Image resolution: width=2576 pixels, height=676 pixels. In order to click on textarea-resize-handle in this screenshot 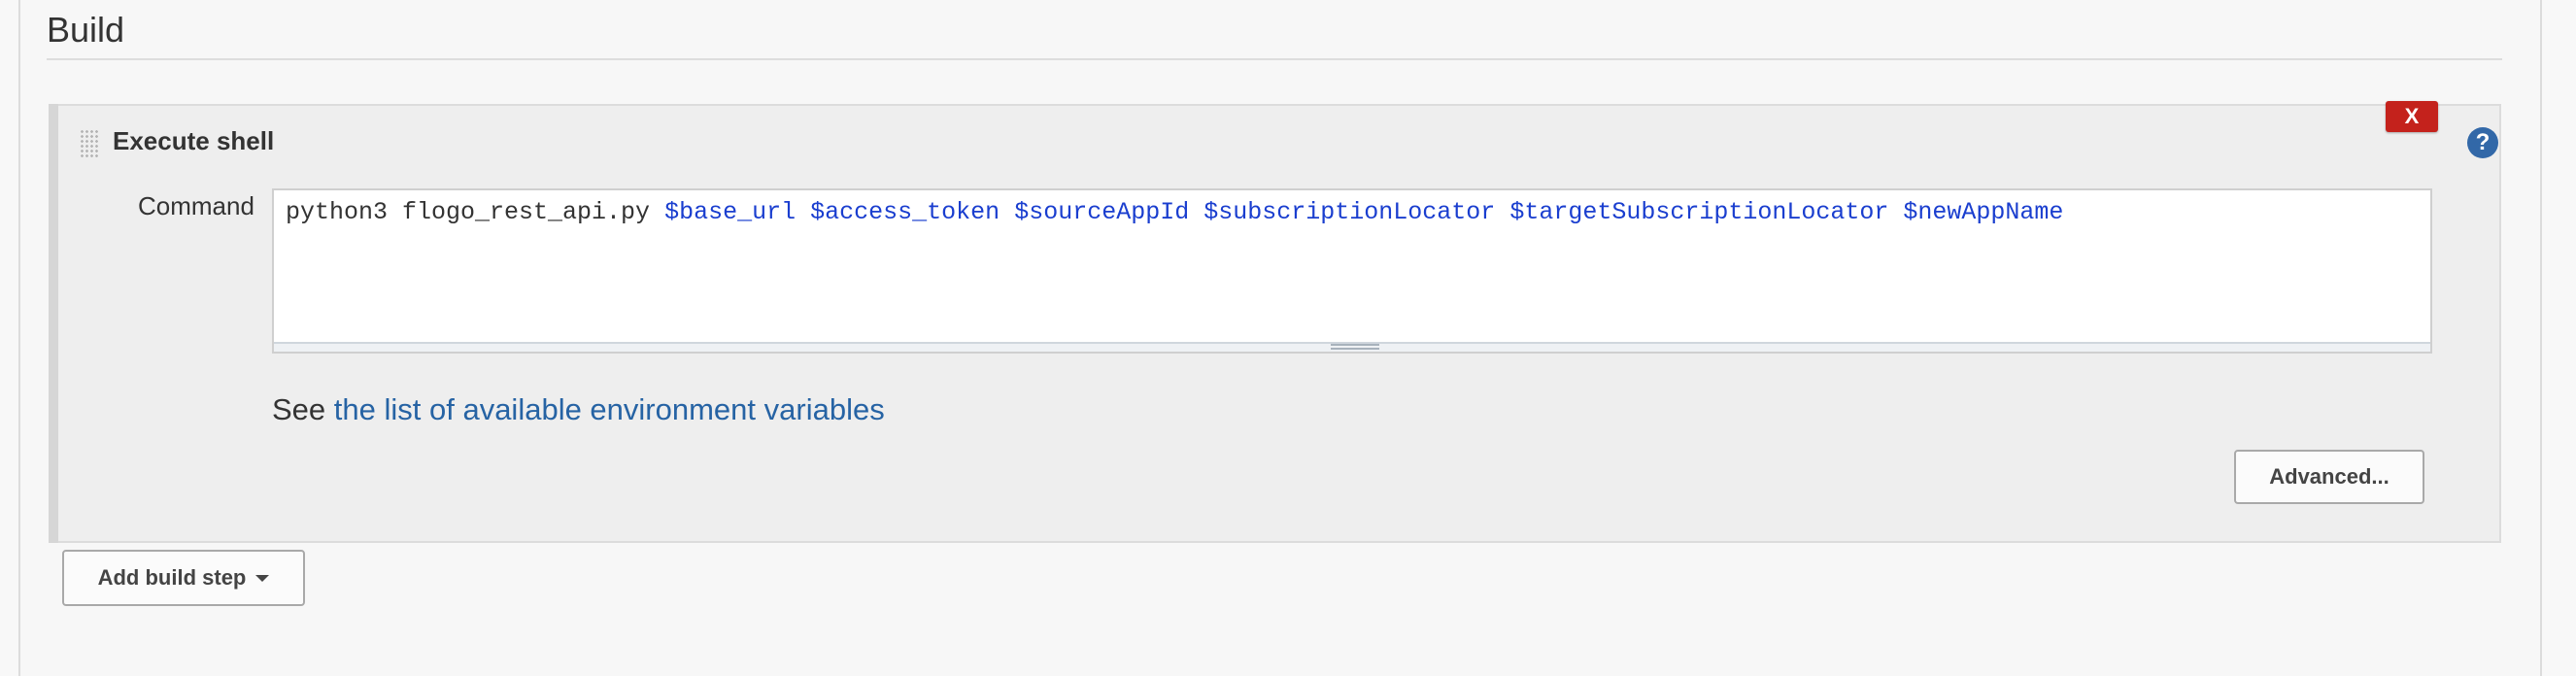, I will do `click(1352, 347)`.